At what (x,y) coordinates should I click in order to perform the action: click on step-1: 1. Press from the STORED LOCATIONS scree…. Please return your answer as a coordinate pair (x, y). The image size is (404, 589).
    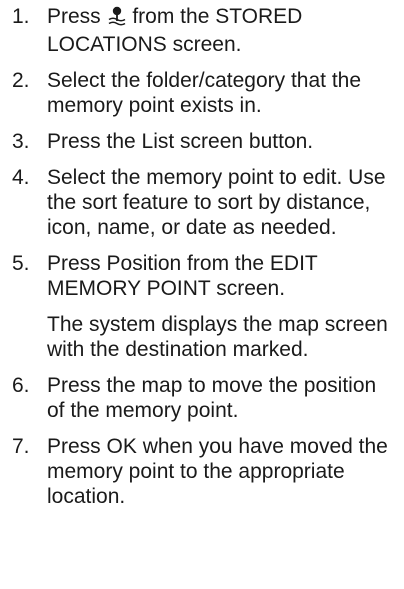
    Looking at the image, I should click on (204, 30).